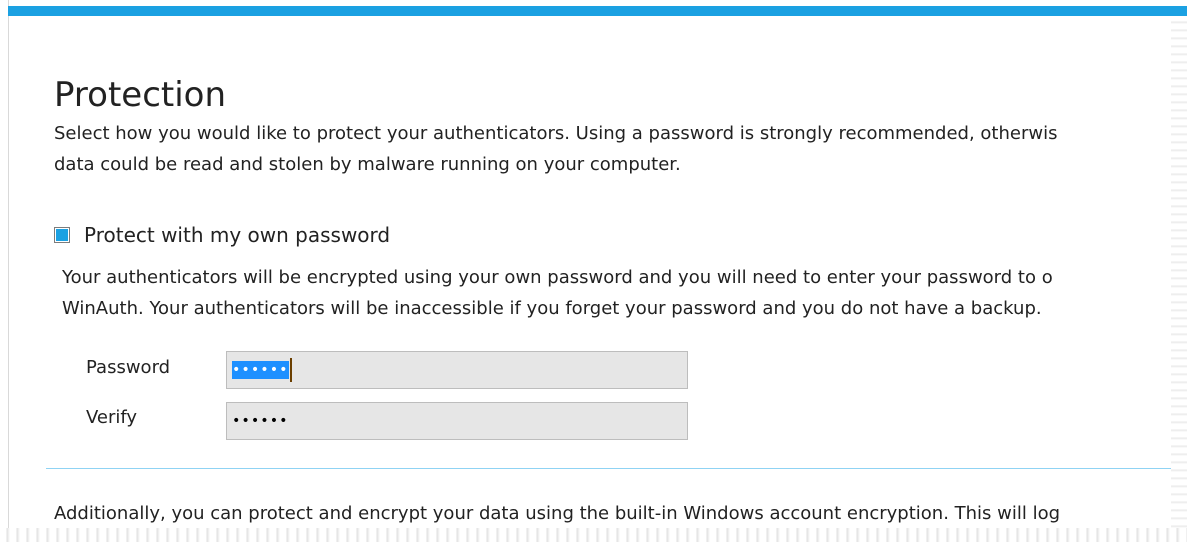  I want to click on top-accent-bar, so click(597, 11).